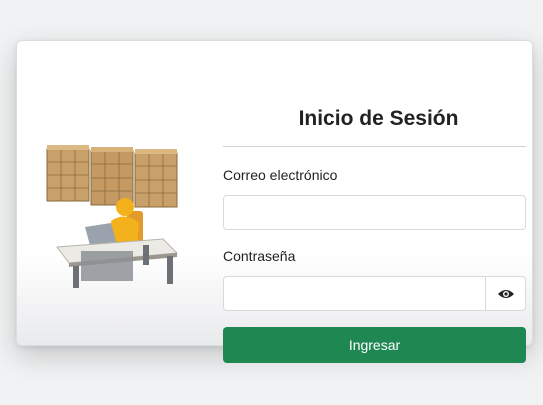  What do you see at coordinates (354, 293) in the screenshot?
I see `password-field` at bounding box center [354, 293].